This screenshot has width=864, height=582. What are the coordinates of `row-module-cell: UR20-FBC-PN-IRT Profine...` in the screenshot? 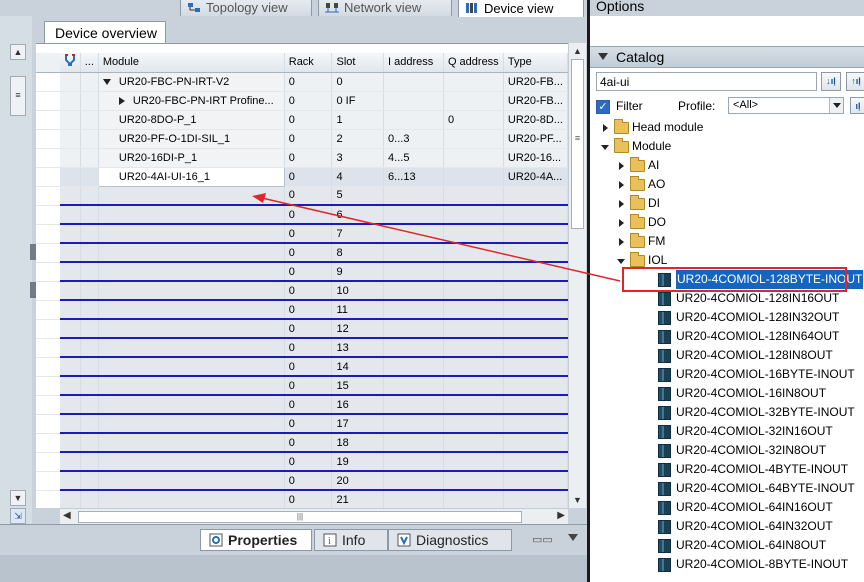 It's located at (191, 101).